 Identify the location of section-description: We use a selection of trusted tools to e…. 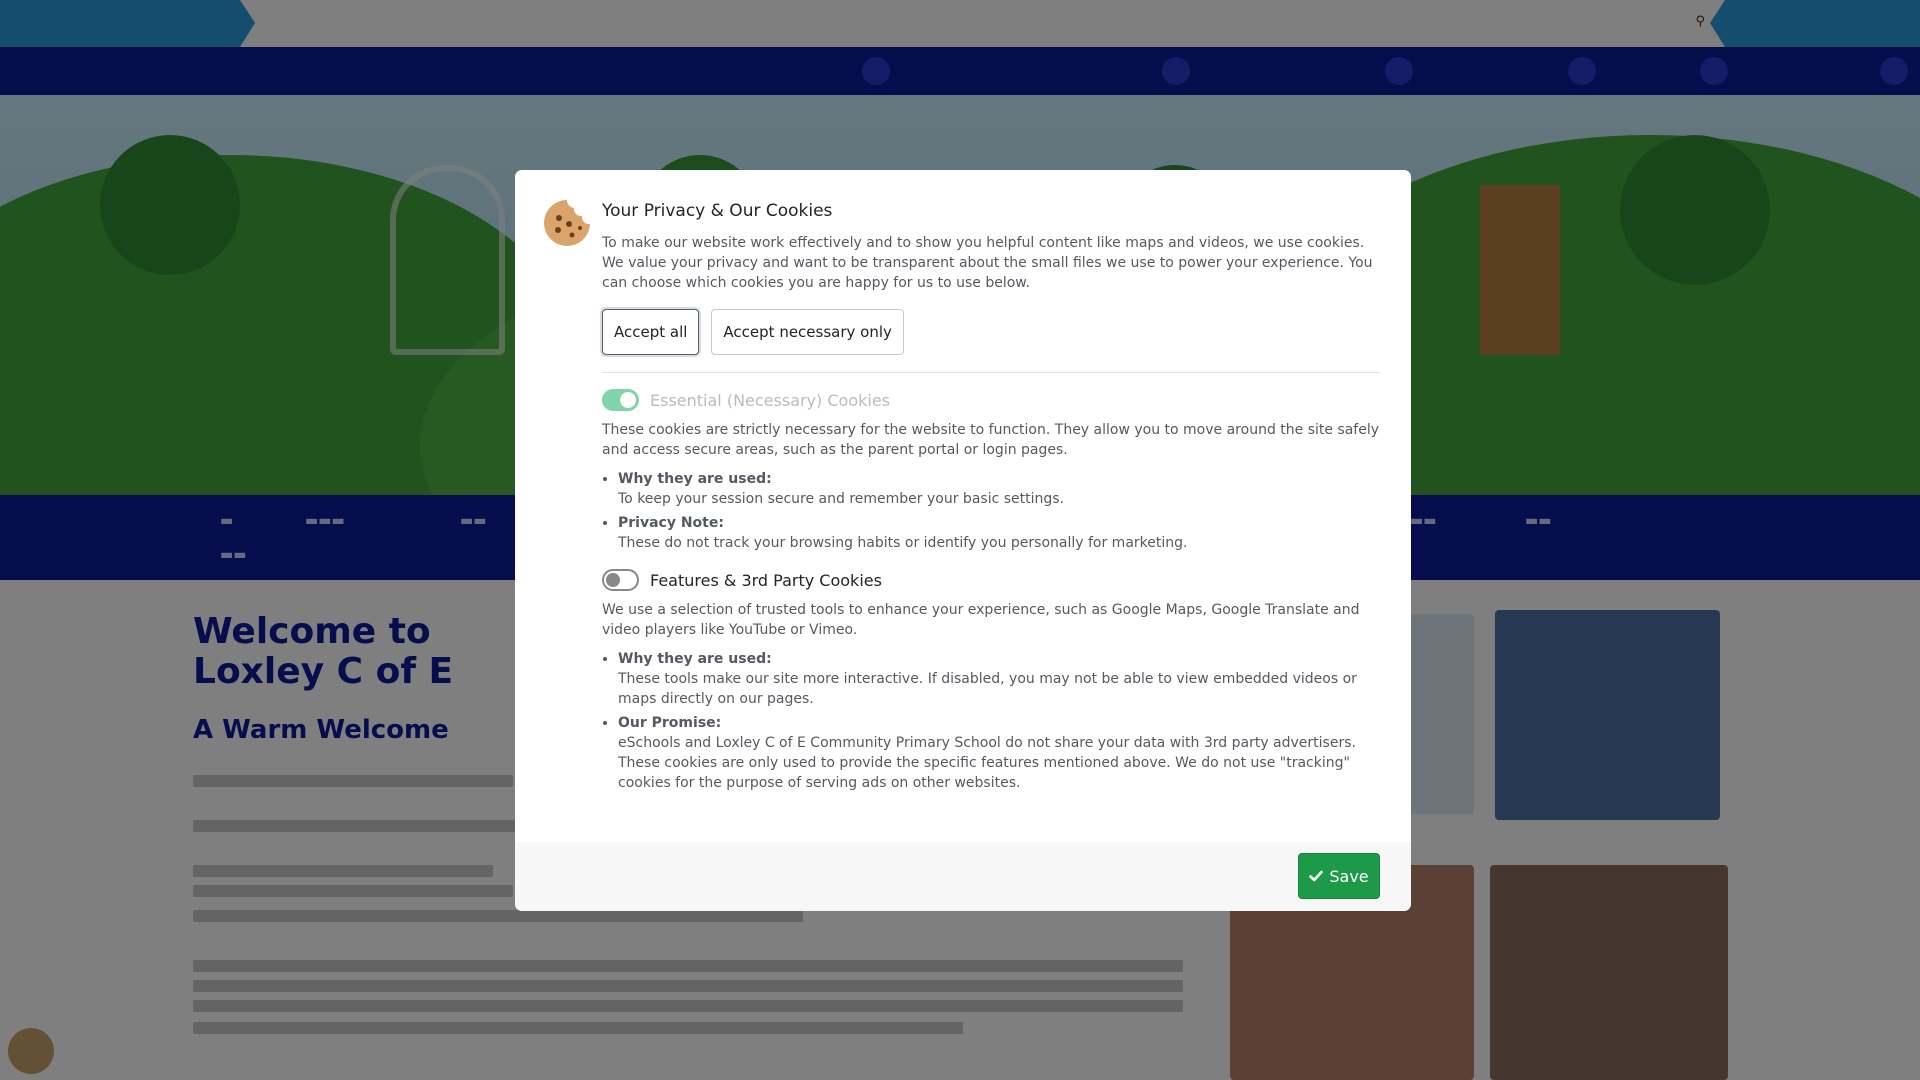
(981, 620).